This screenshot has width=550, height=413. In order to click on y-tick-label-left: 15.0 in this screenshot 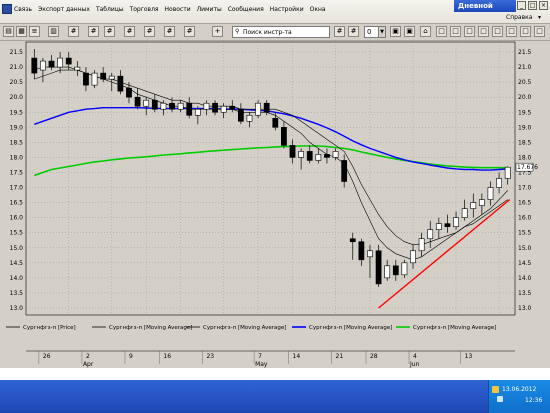, I will do `click(17, 248)`.